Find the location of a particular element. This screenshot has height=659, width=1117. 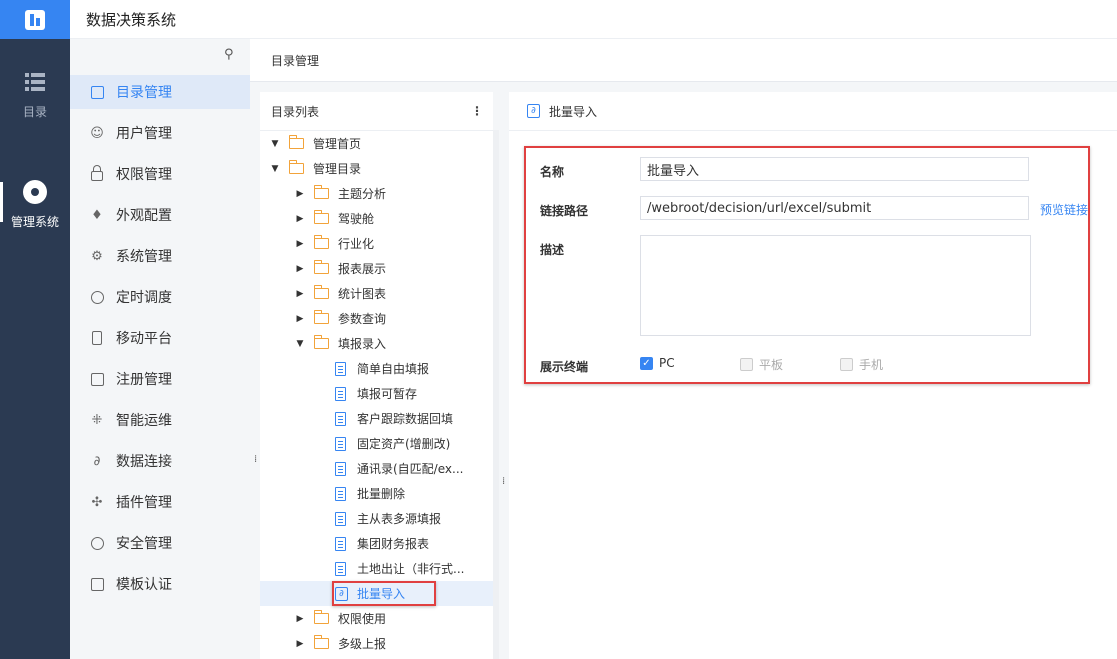

tree-row: 简单自由填报 is located at coordinates (376, 368).